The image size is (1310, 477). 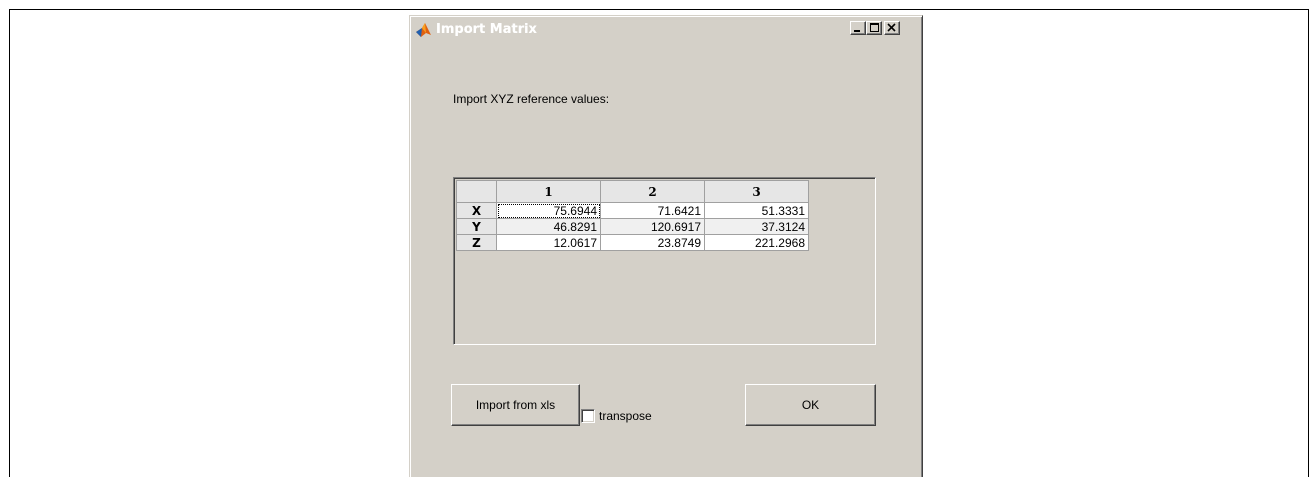 I want to click on cell-y-2: 120.6917, so click(x=652, y=226).